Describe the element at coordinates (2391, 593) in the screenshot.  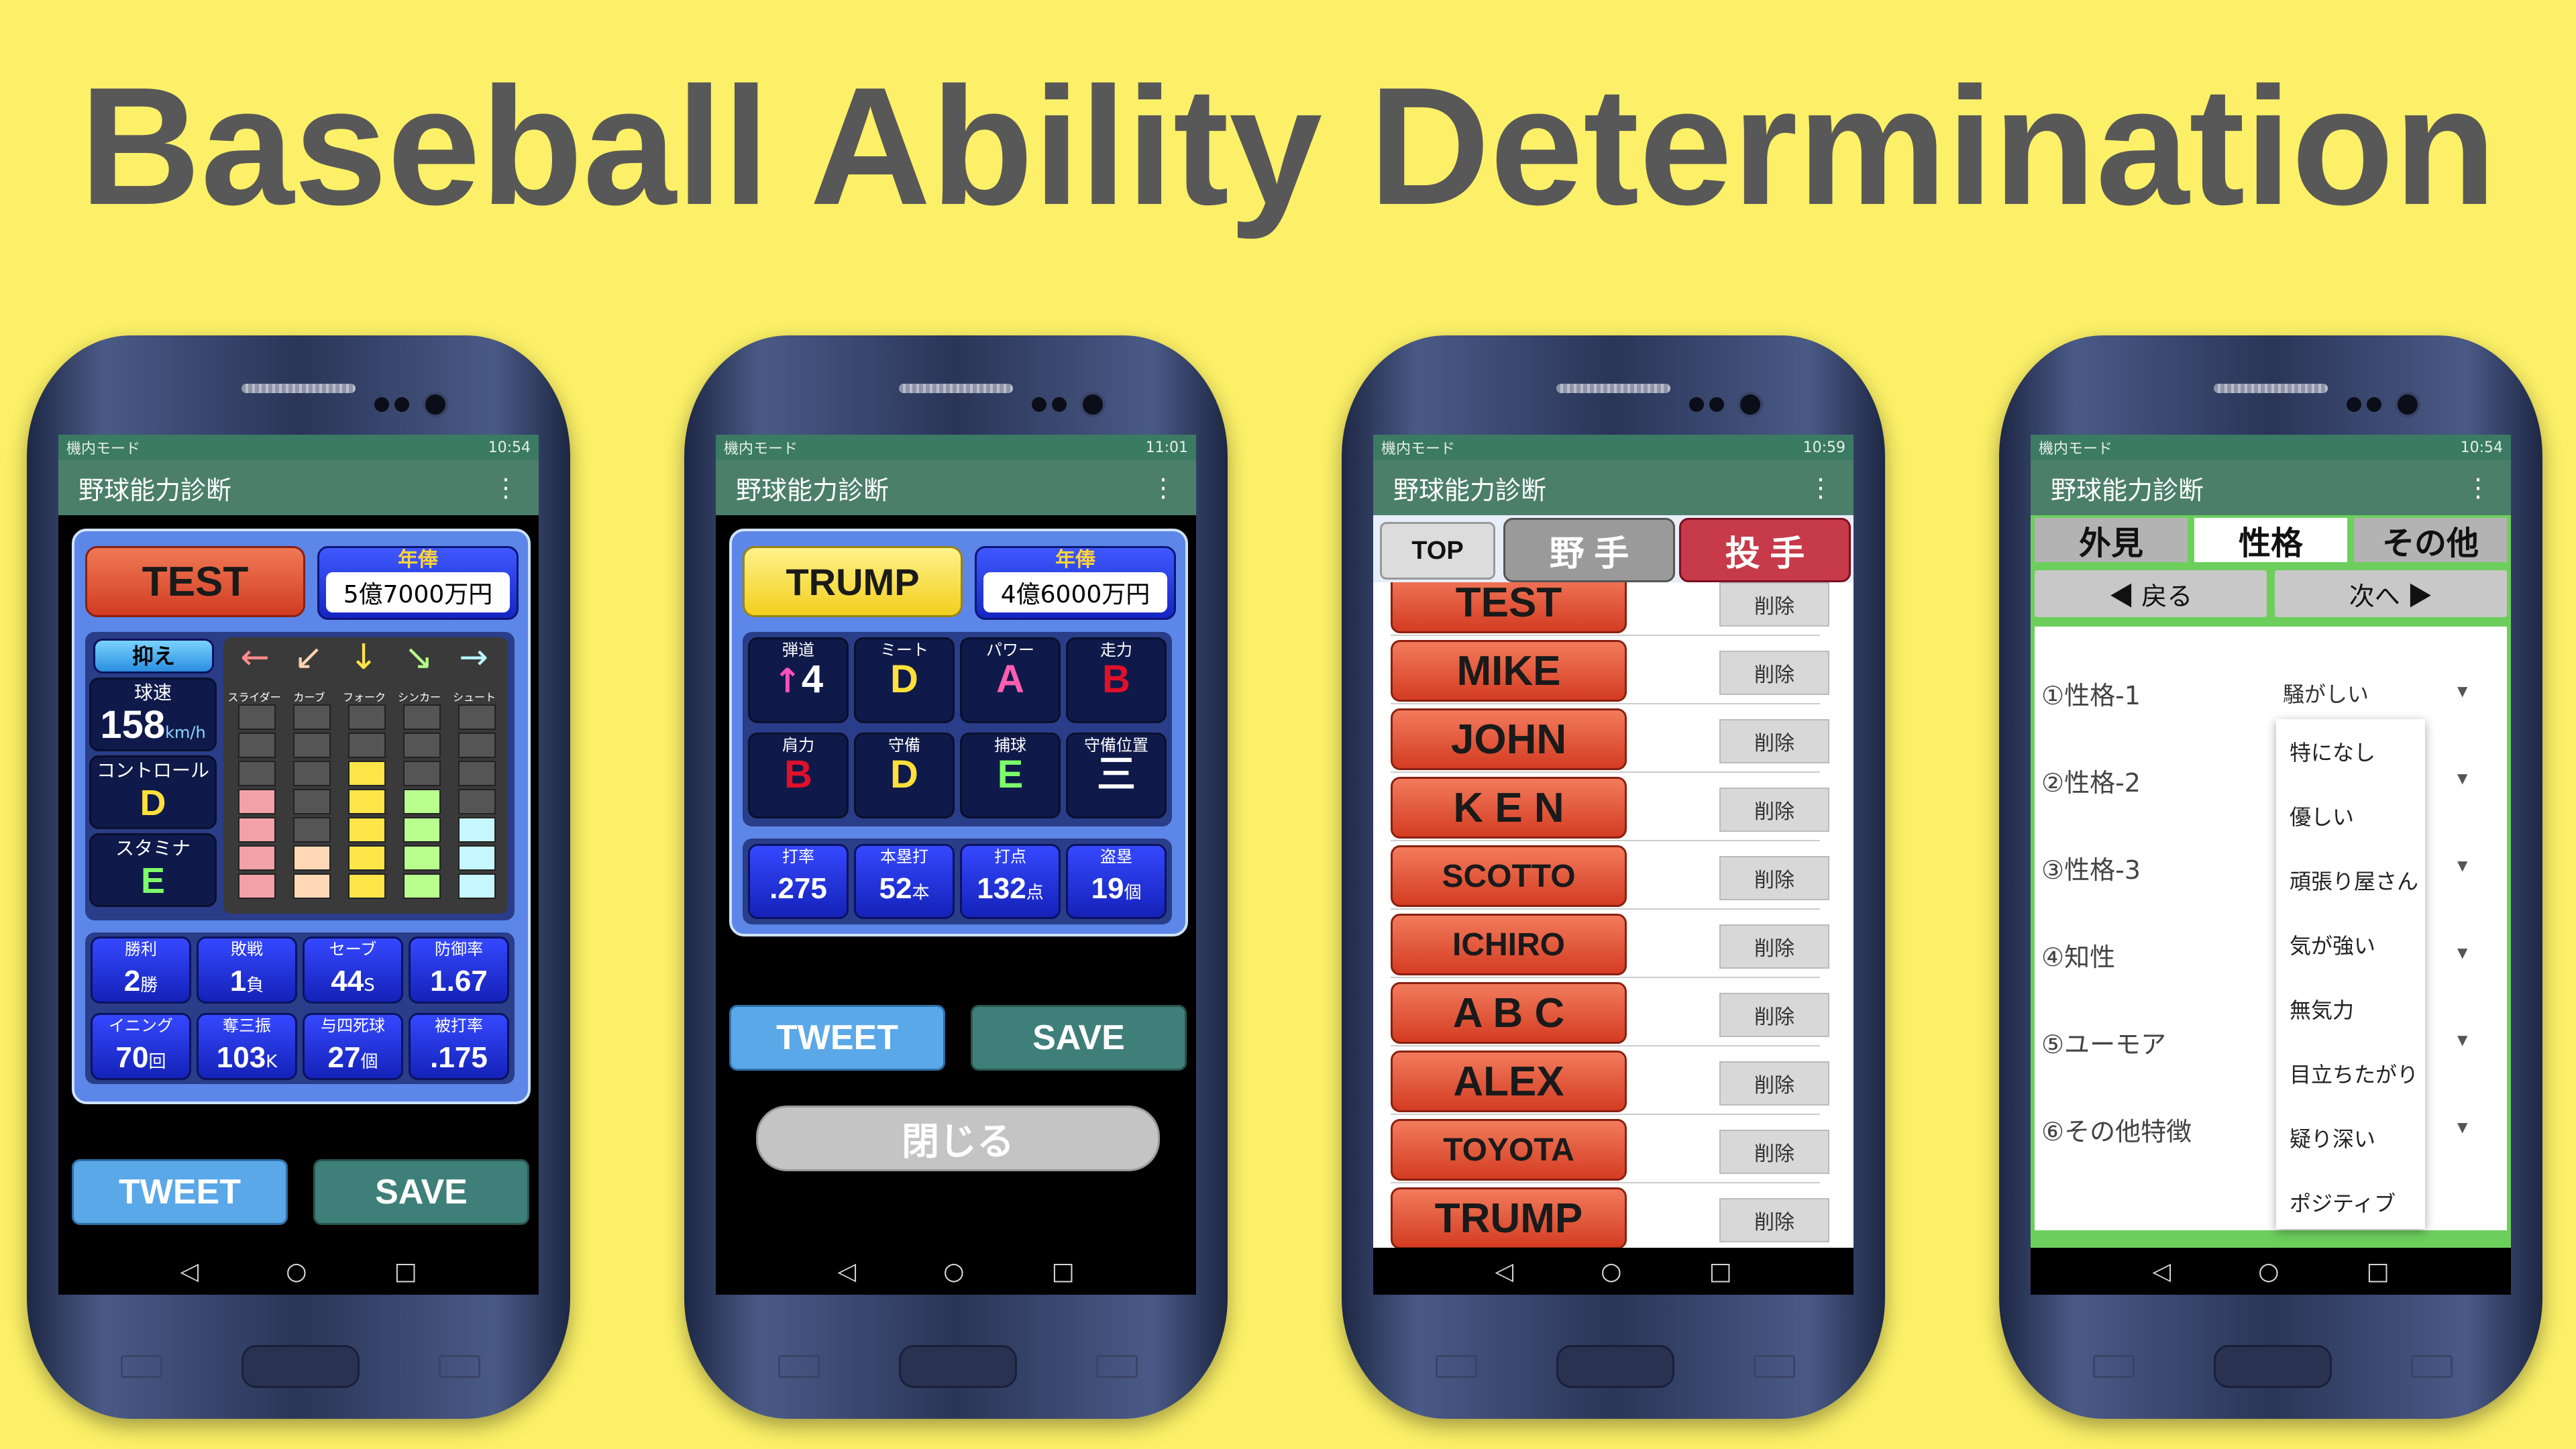
I see `next-button: 次へ ▶` at that location.